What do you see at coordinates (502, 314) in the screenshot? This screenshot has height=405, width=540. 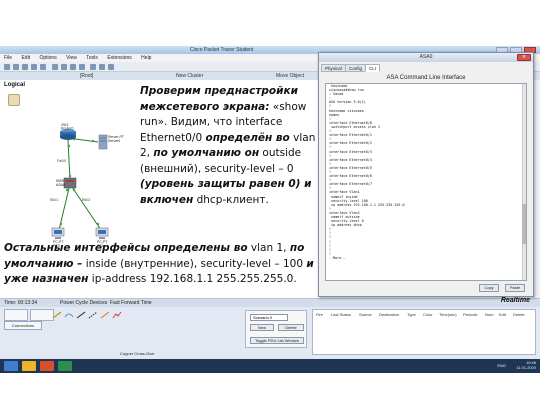 I see `pdu-col-edit: Edit` at bounding box center [502, 314].